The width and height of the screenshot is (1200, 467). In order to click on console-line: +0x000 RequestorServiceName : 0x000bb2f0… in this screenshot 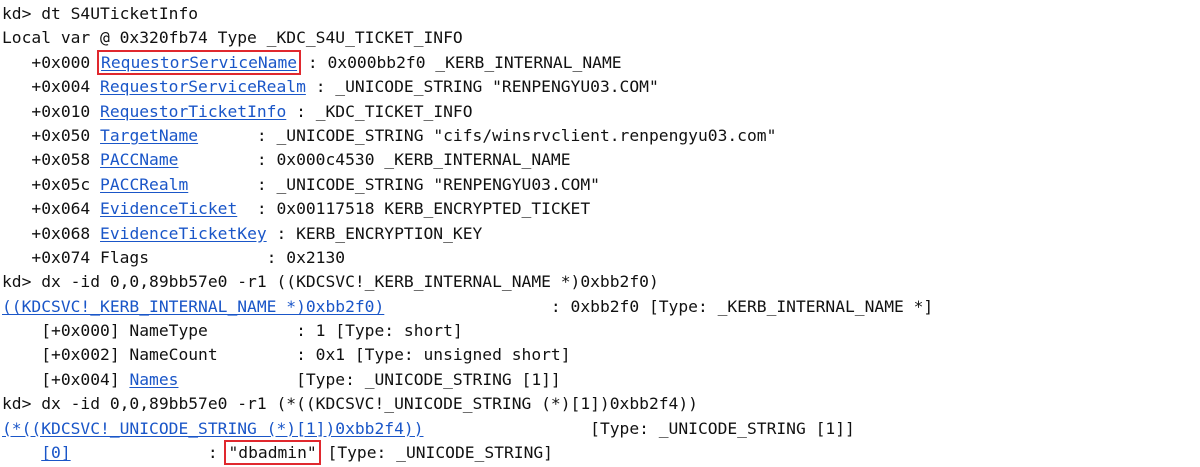, I will do `click(600, 62)`.